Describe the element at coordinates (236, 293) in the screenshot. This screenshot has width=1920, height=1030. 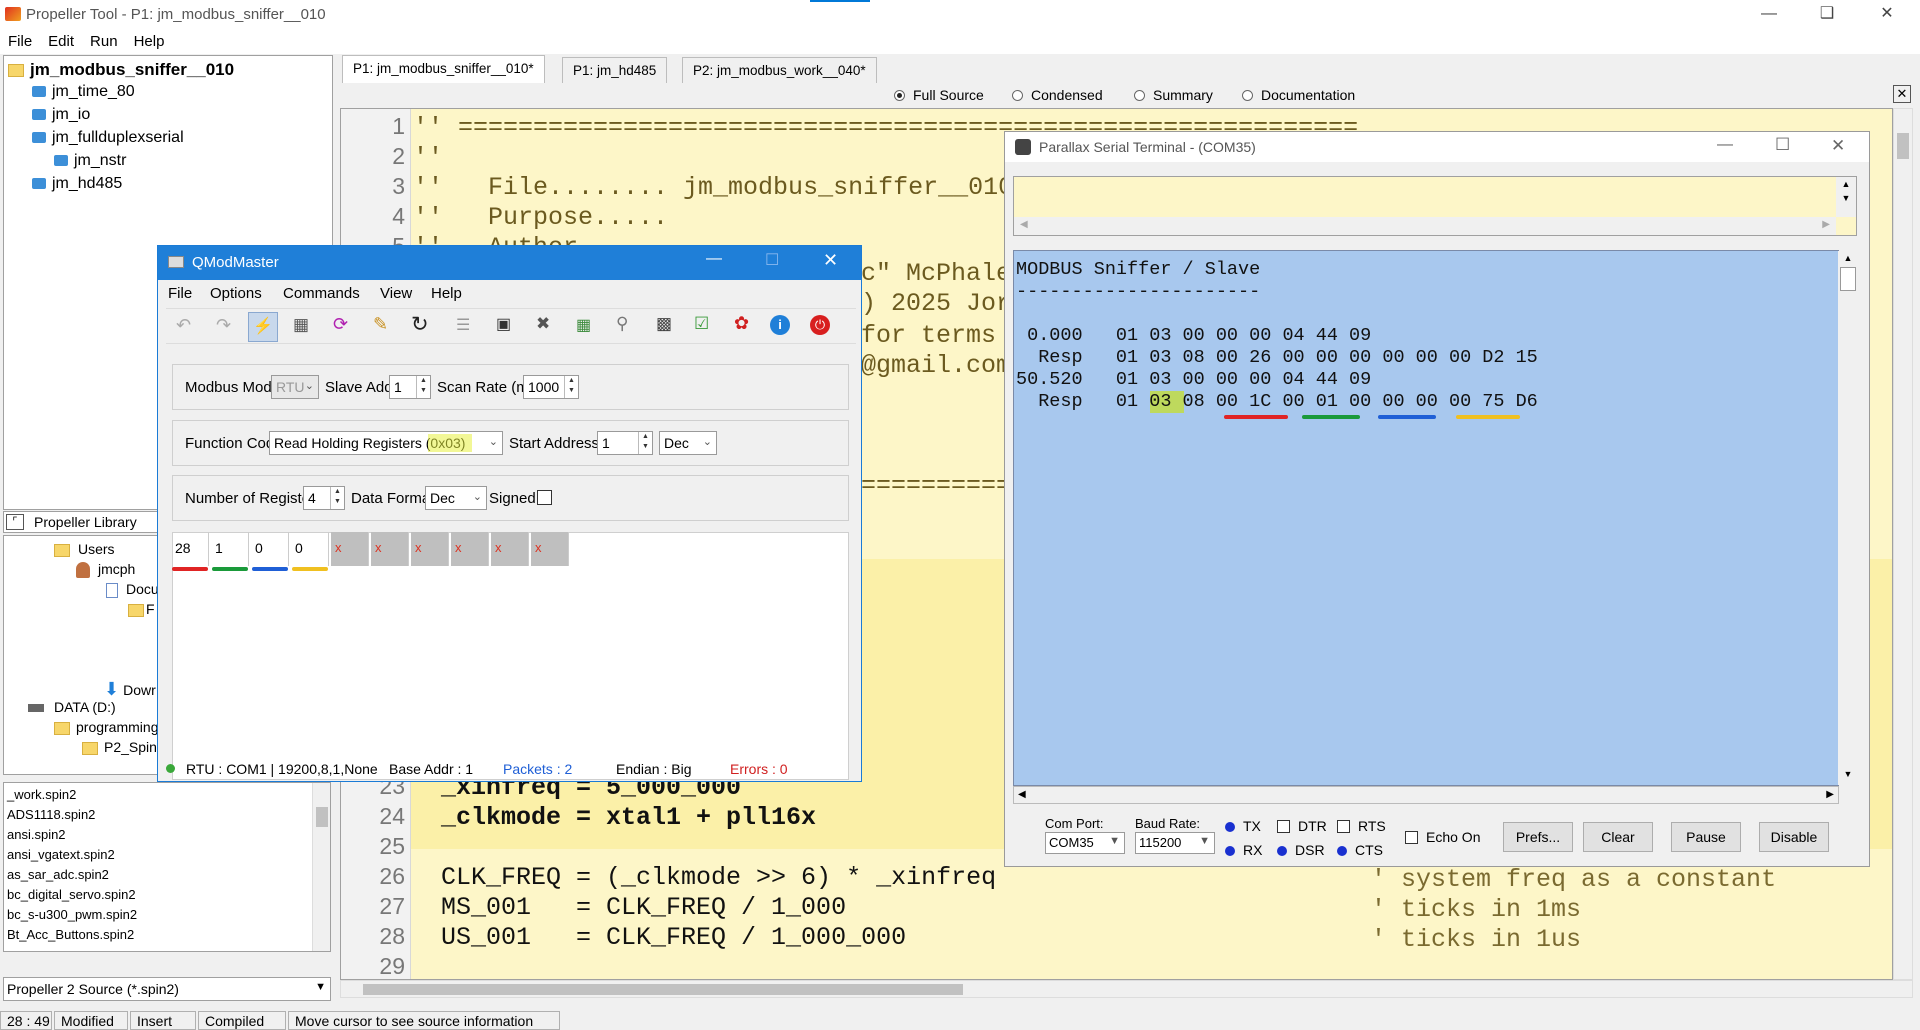
I see `qm-menu-options: Options` at that location.